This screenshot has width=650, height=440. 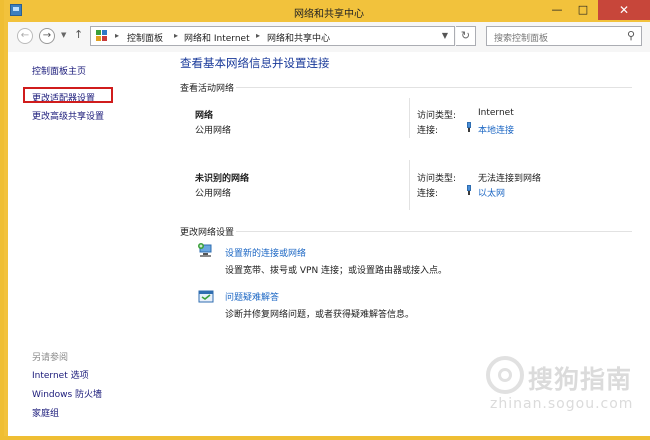 What do you see at coordinates (466, 36) in the screenshot?
I see `refresh-button: ↻` at bounding box center [466, 36].